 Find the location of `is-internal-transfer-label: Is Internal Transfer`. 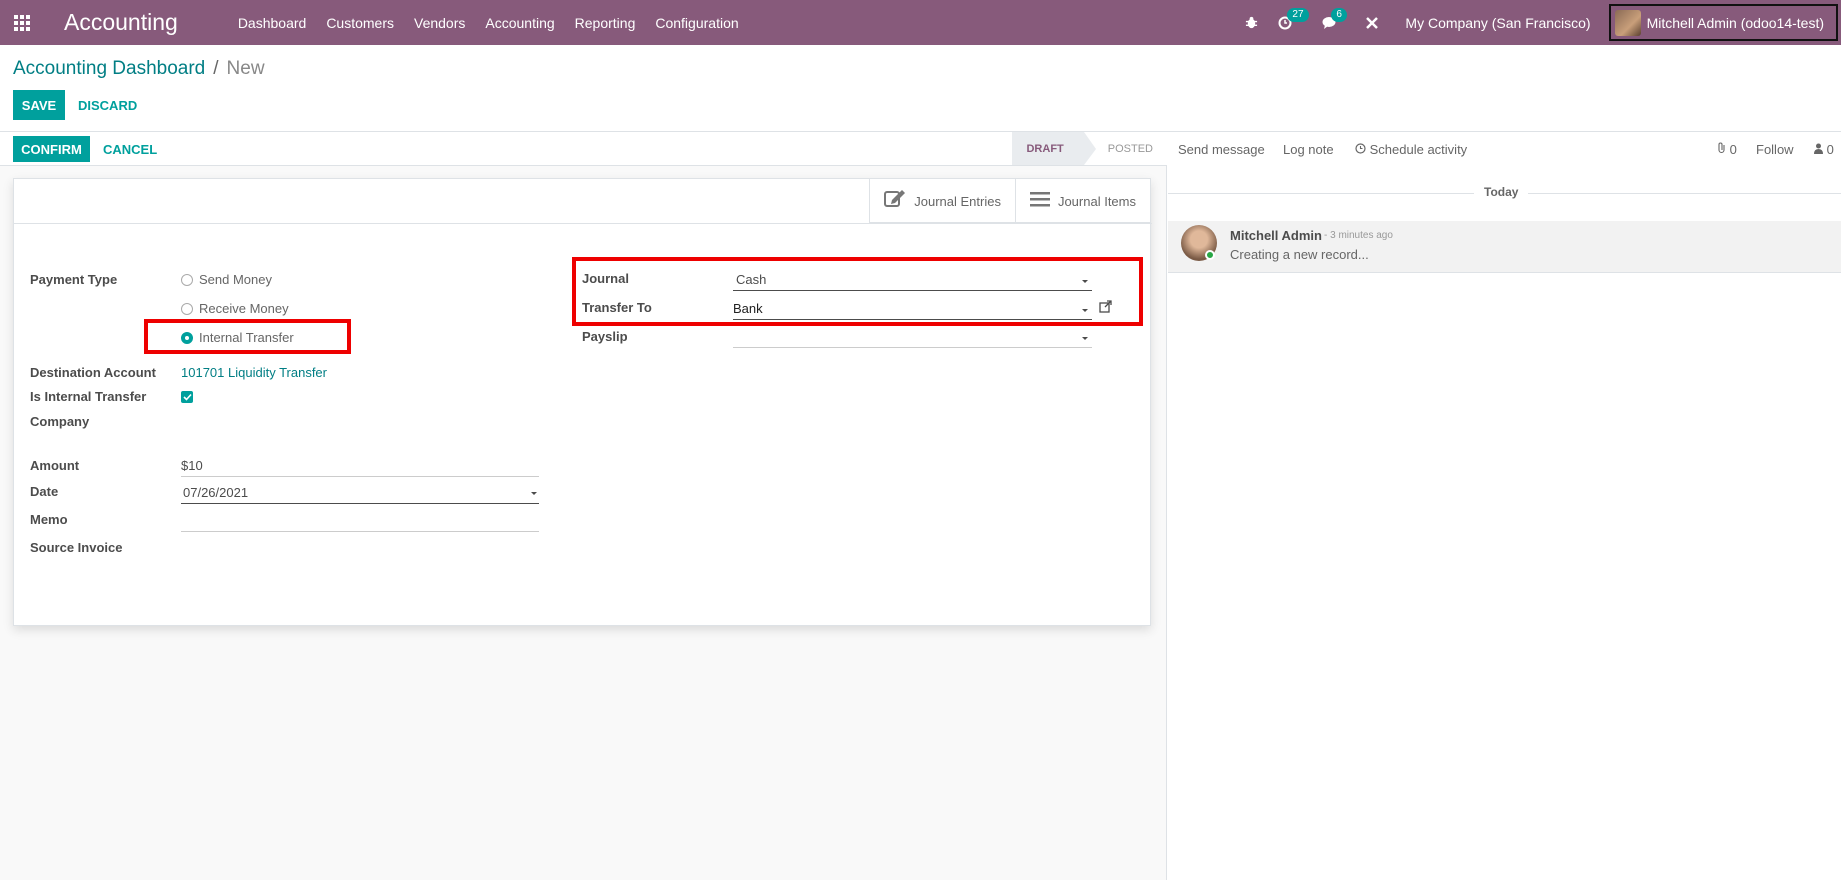

is-internal-transfer-label: Is Internal Transfer is located at coordinates (88, 396).